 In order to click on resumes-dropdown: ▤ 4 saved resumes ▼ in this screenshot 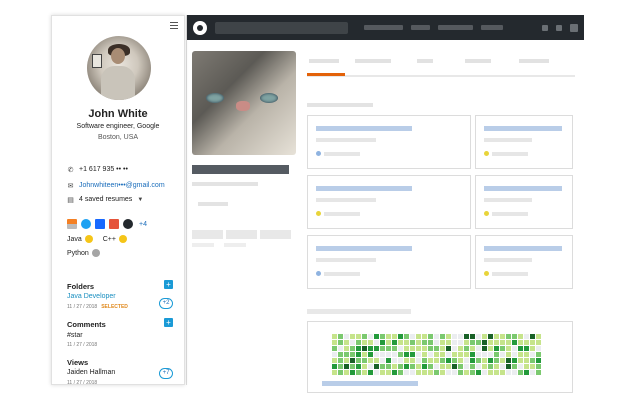, I will do `click(105, 200)`.